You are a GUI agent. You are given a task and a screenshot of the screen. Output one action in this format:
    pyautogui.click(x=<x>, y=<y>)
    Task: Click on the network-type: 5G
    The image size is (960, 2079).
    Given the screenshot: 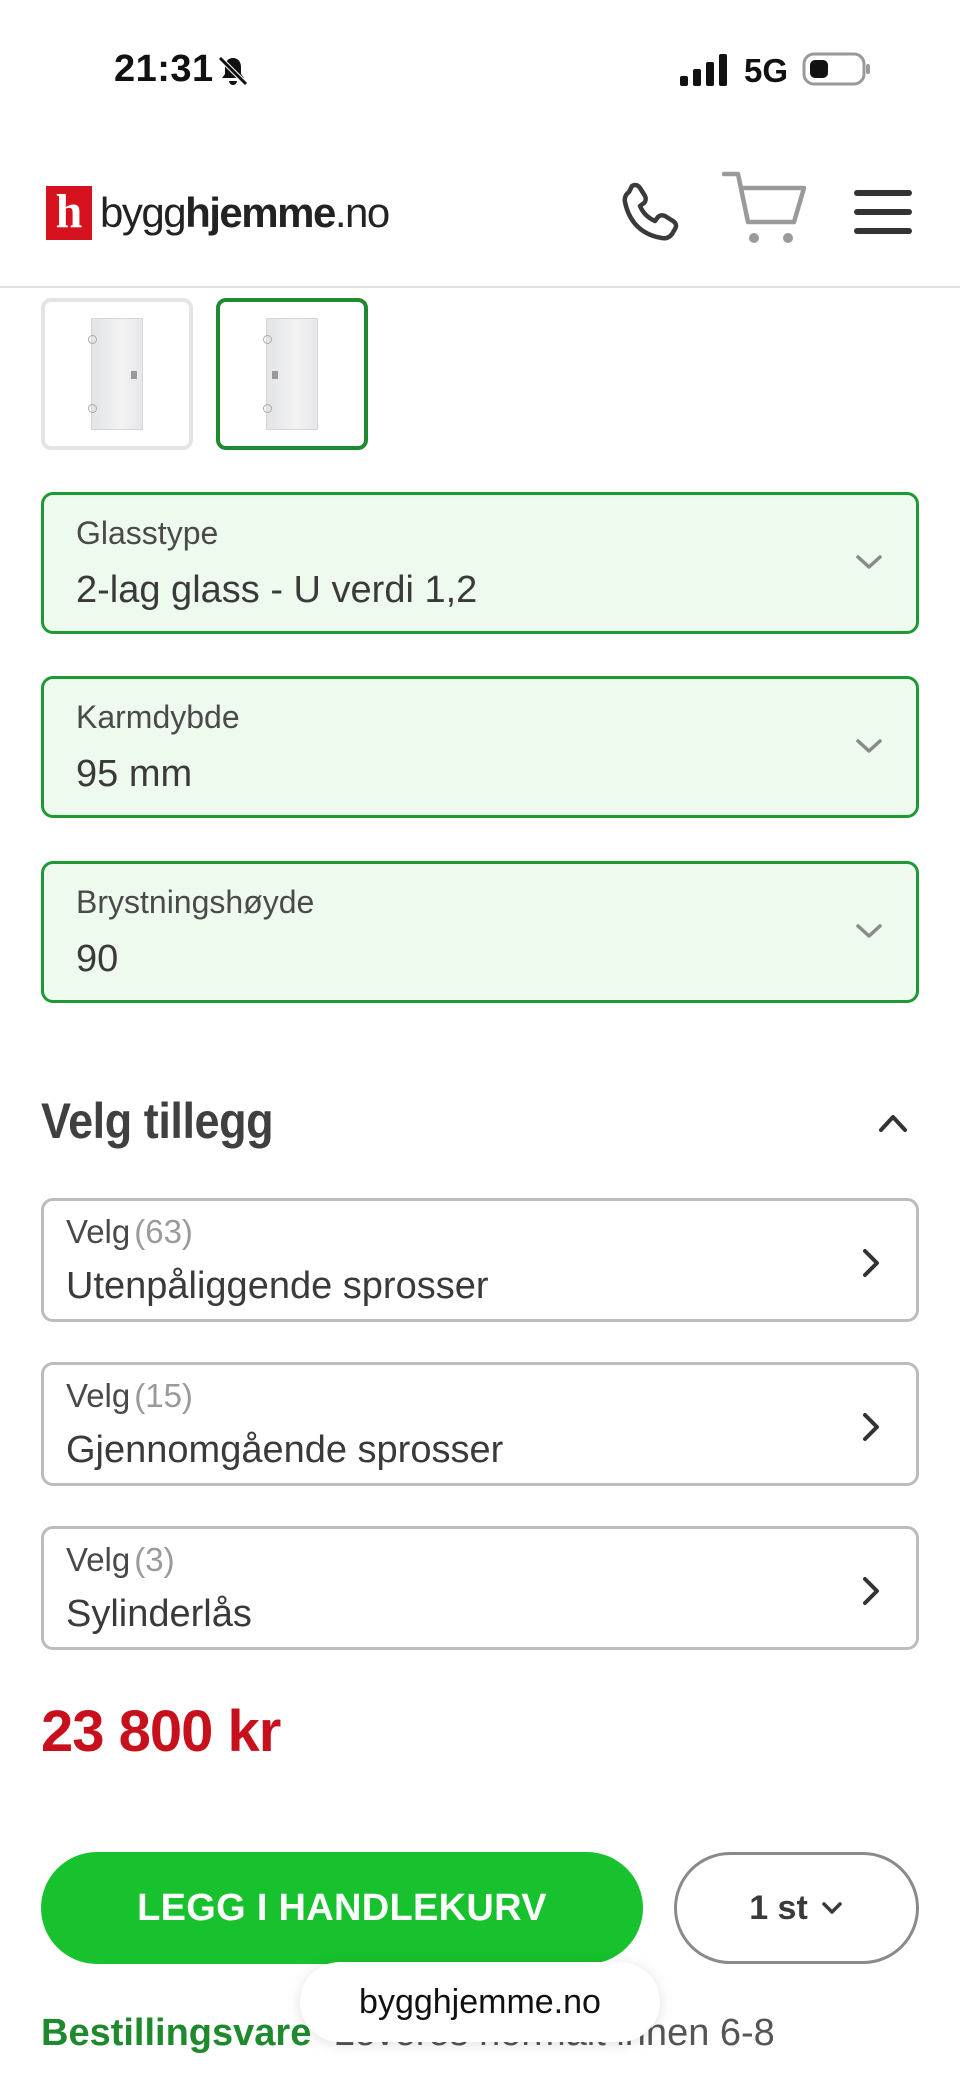 What is the action you would take?
    pyautogui.click(x=766, y=70)
    